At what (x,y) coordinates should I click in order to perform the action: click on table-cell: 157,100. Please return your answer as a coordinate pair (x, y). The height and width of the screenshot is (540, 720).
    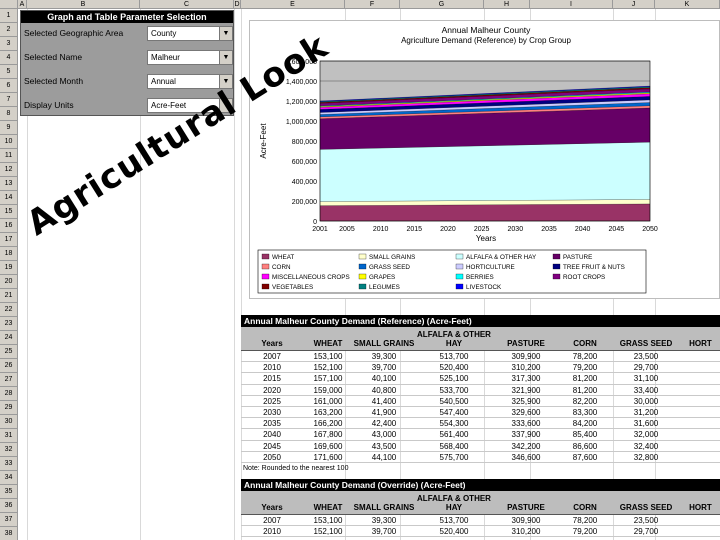
    Looking at the image, I should click on (328, 378).